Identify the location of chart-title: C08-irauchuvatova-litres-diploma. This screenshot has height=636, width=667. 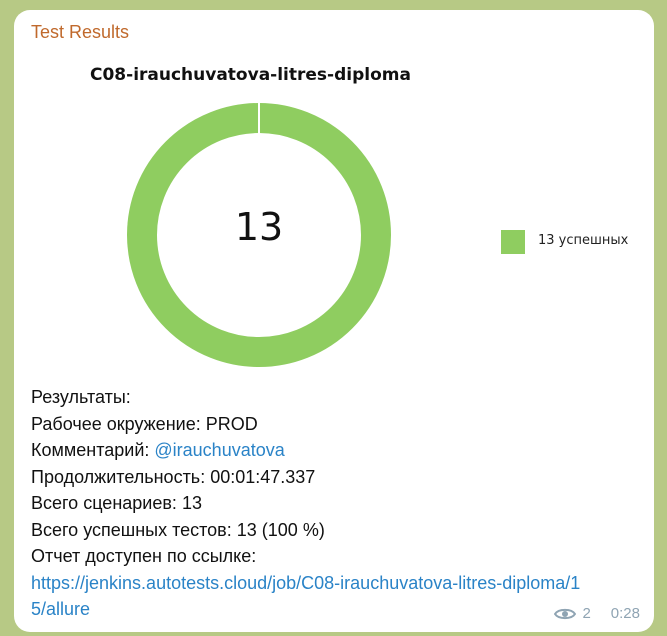
(250, 75).